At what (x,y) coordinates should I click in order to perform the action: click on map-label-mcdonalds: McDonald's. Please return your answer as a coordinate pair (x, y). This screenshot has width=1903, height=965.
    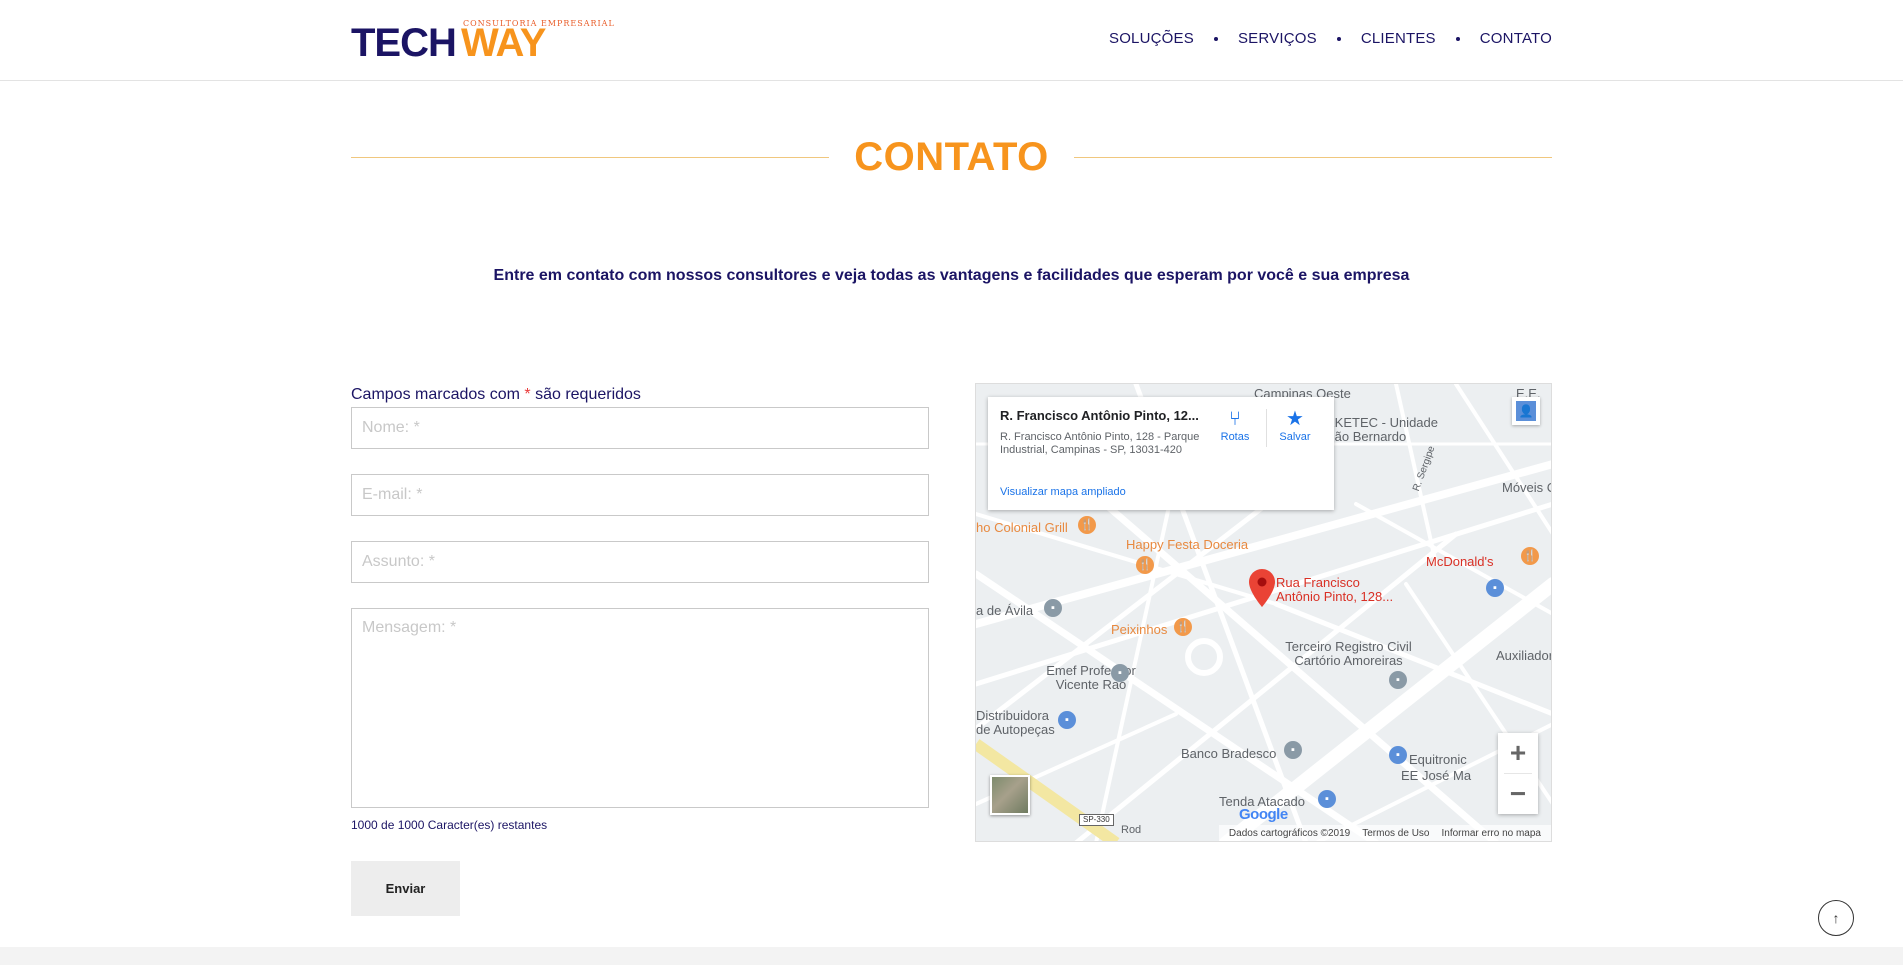
    Looking at the image, I should click on (1460, 561).